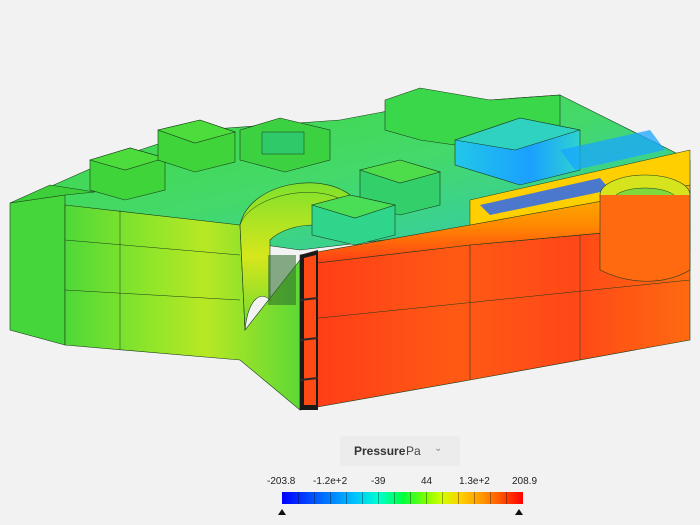 The image size is (700, 525). I want to click on unit-value: Pa, so click(413, 451).